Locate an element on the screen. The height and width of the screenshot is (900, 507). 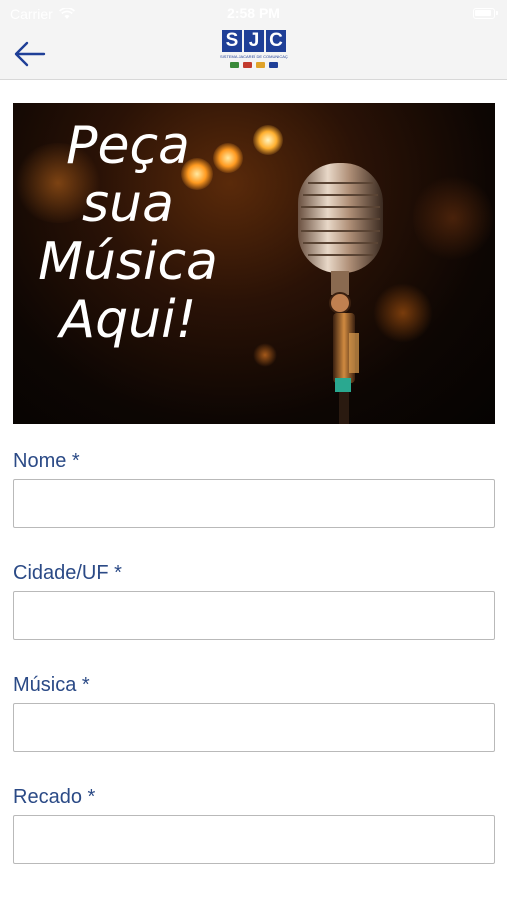
microphone-image is located at coordinates (340, 293).